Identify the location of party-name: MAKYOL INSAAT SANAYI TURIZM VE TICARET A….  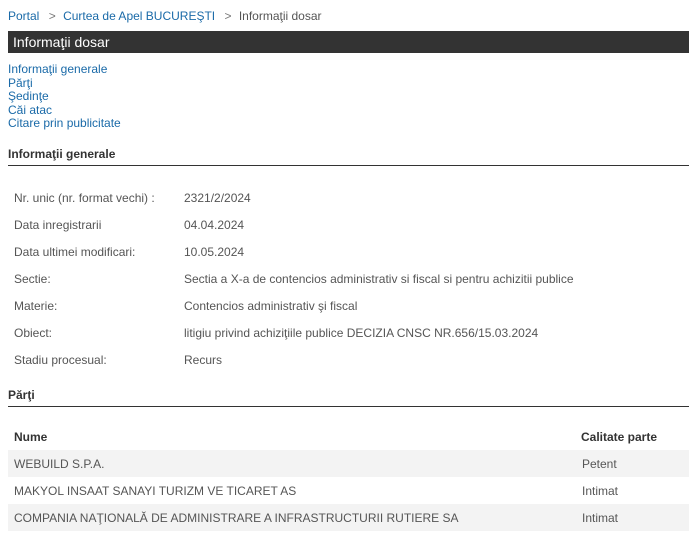
(155, 491).